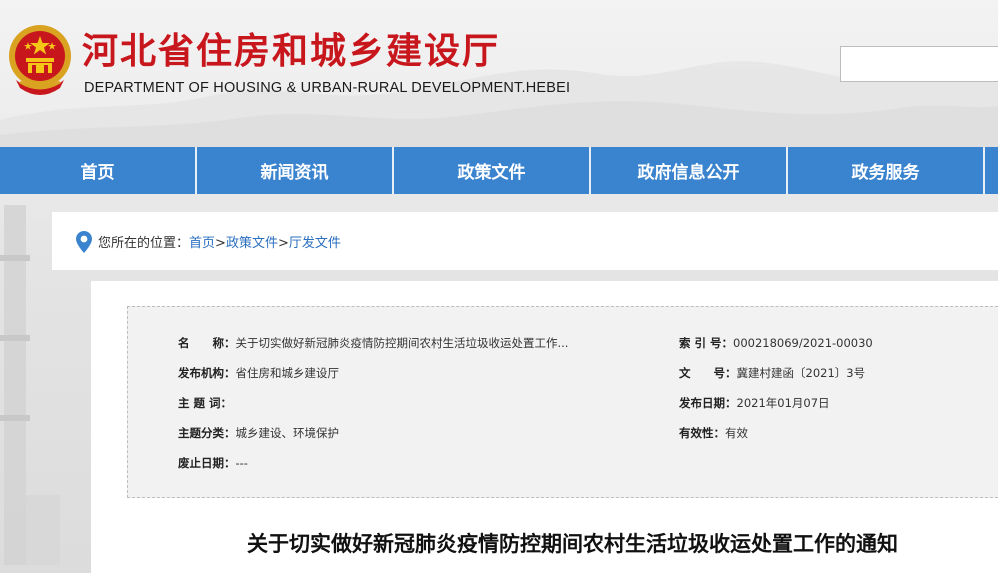 This screenshot has width=998, height=573. I want to click on tower-background-icon, so click(30, 385).